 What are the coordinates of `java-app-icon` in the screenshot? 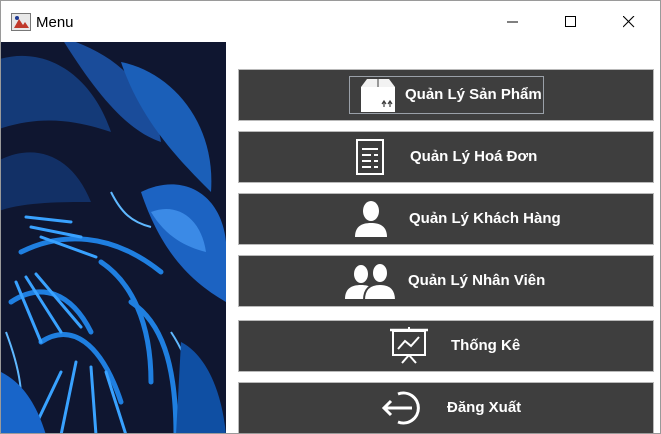 It's located at (21, 22).